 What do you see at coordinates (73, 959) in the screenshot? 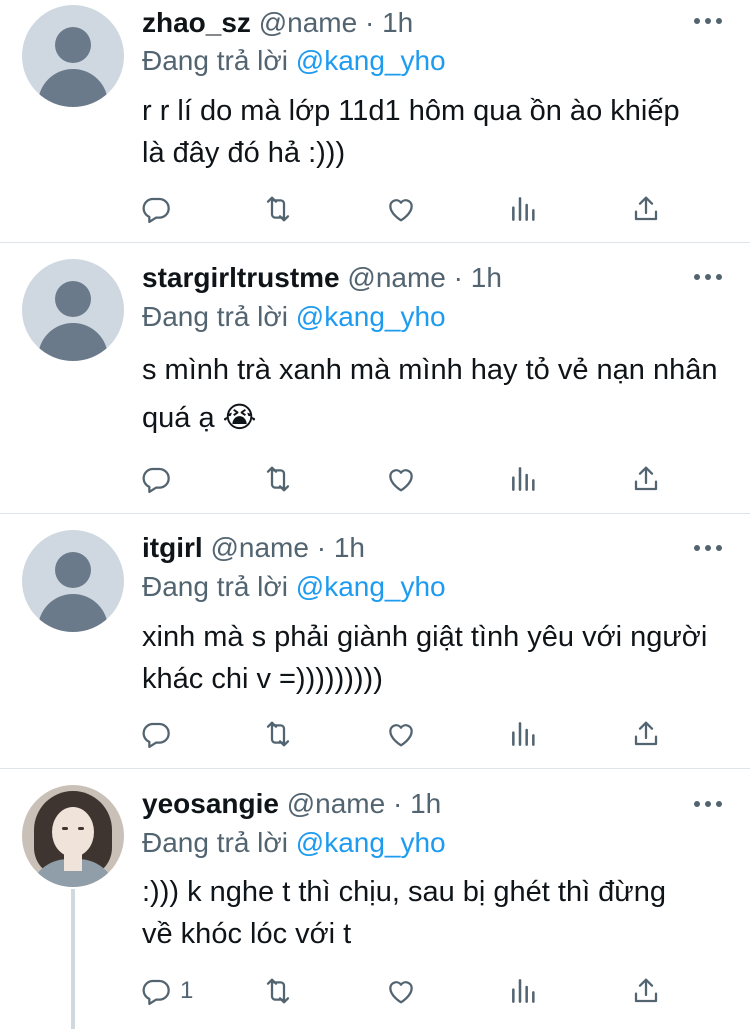
I see `thread-line` at bounding box center [73, 959].